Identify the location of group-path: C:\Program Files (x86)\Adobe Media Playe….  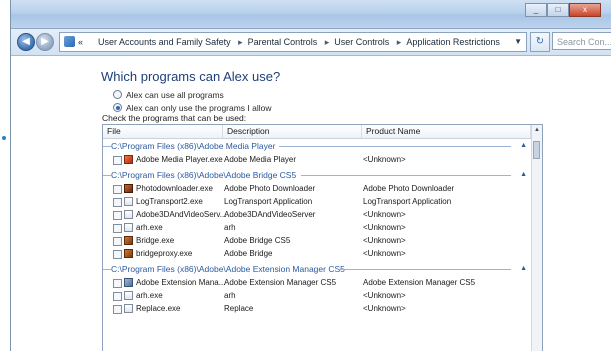
(194, 146).